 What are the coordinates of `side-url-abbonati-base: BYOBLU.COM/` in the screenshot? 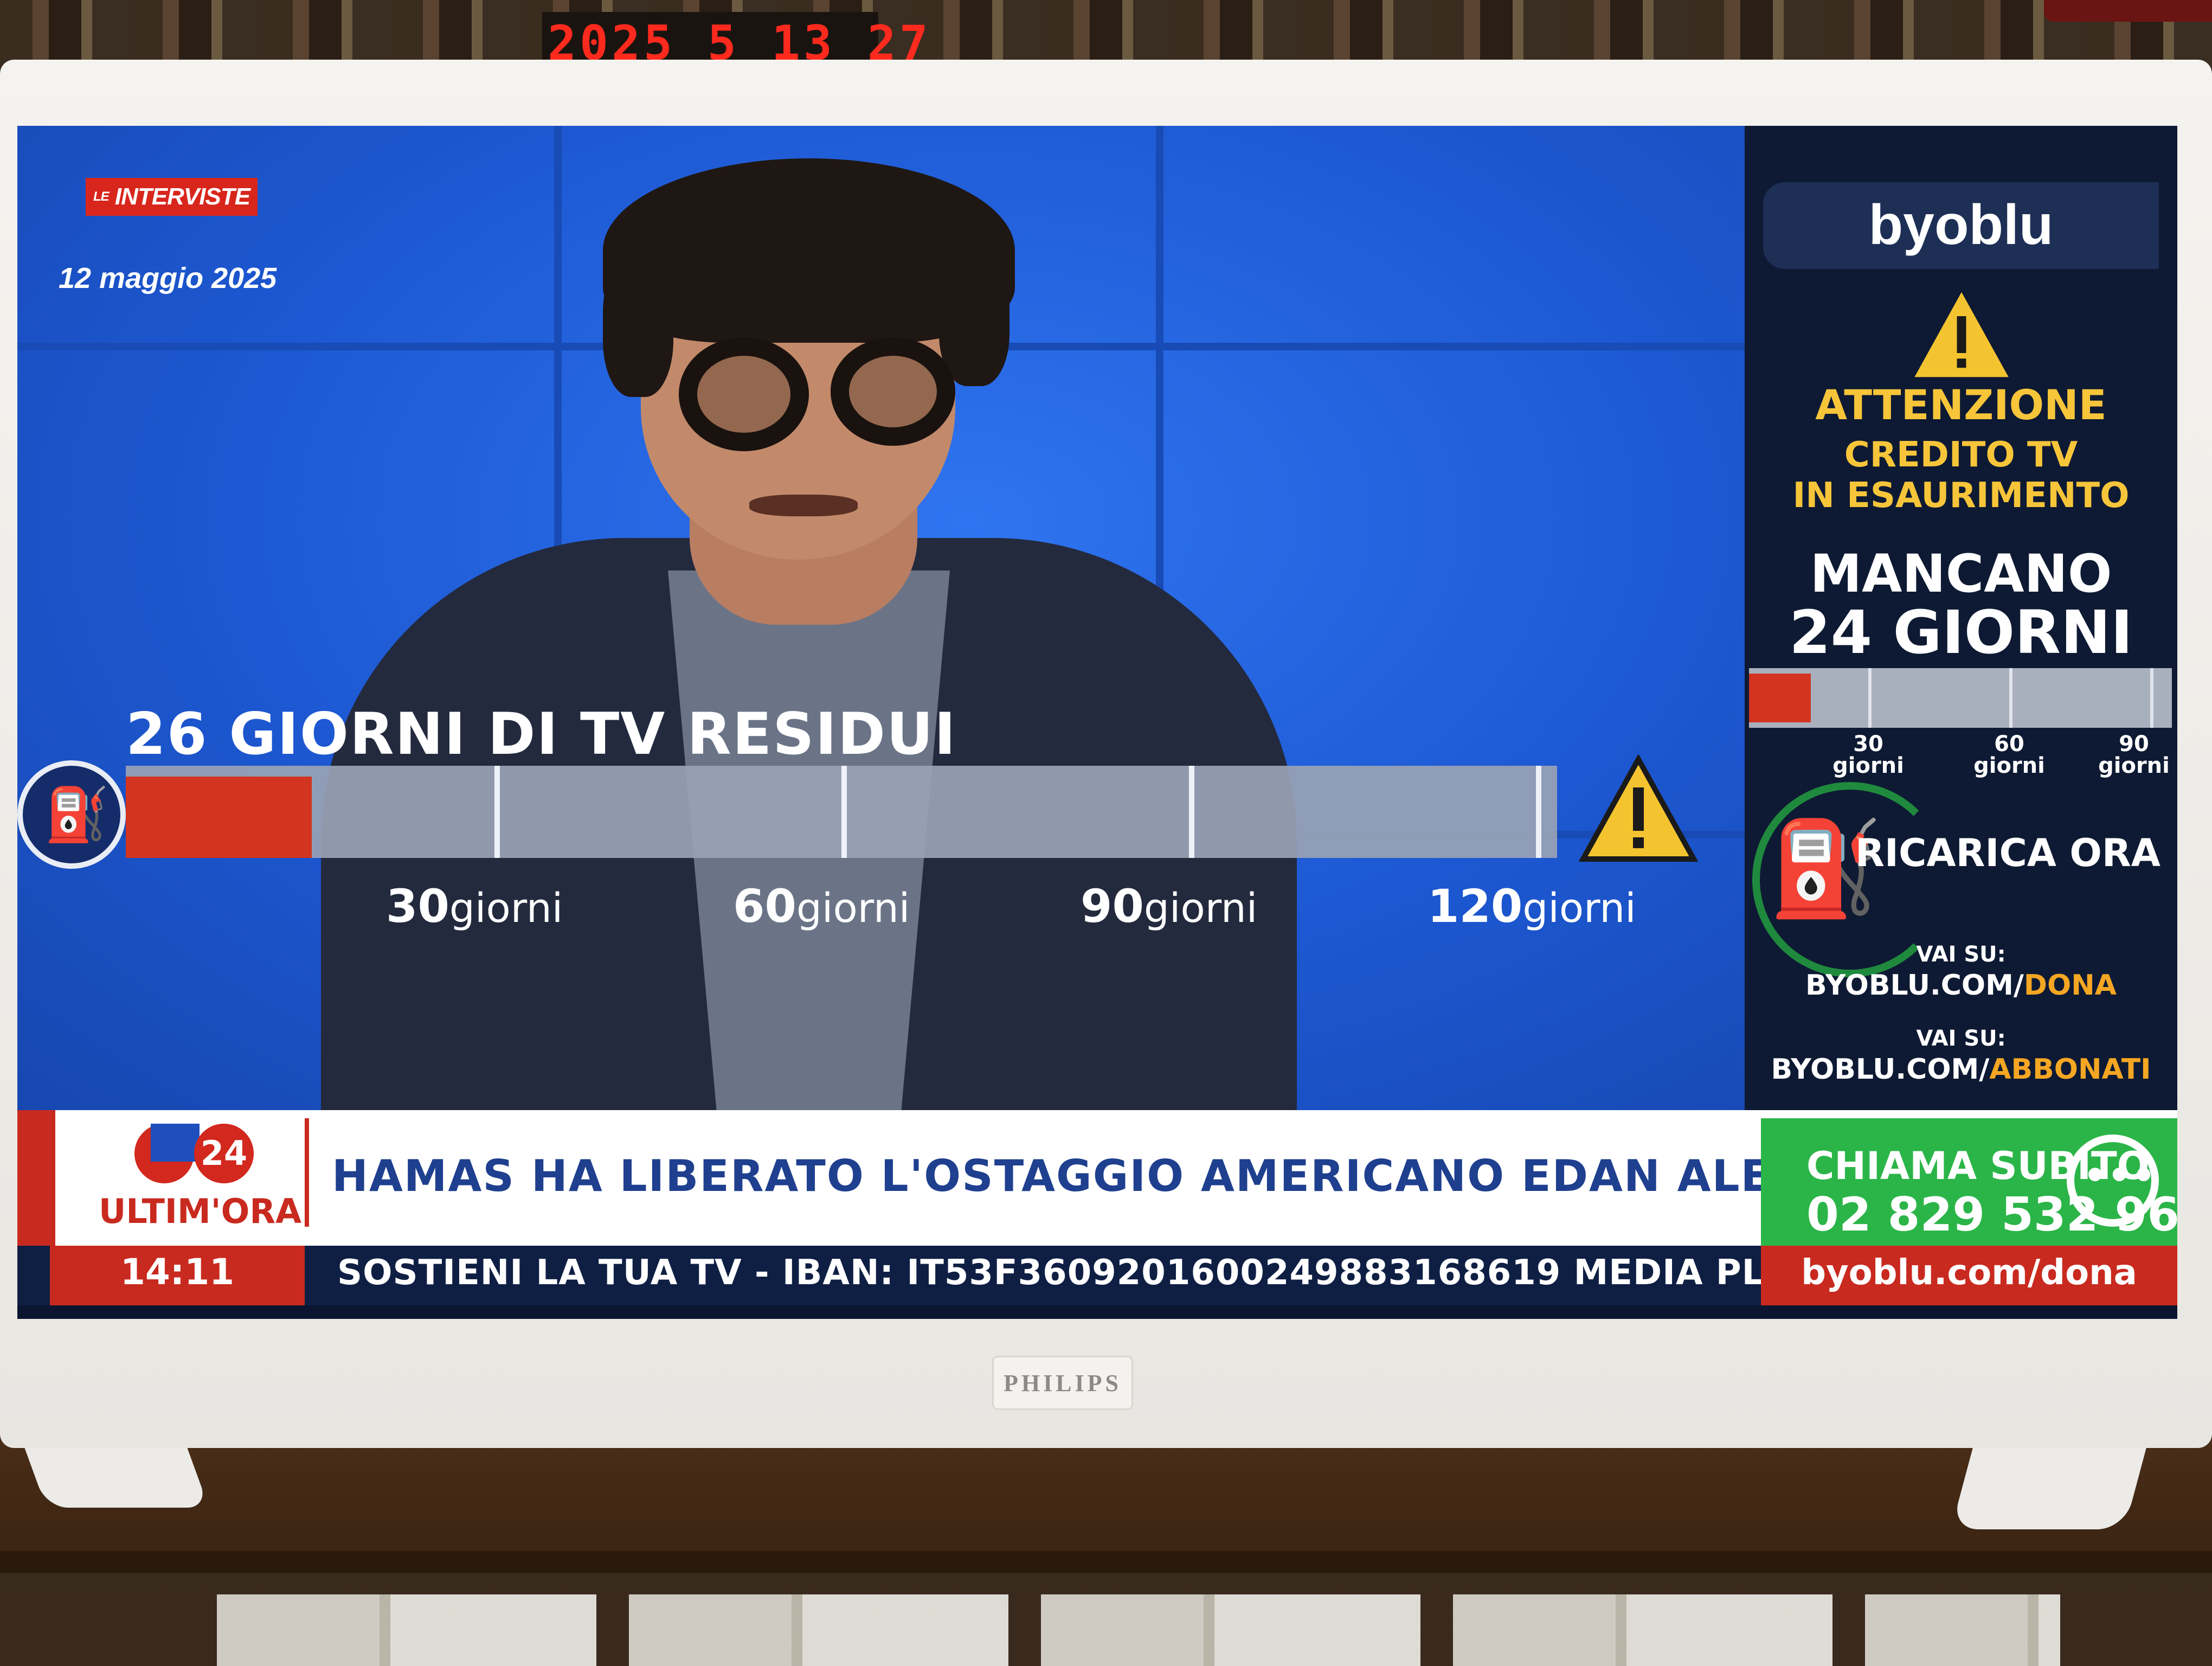 It's located at (1880, 1069).